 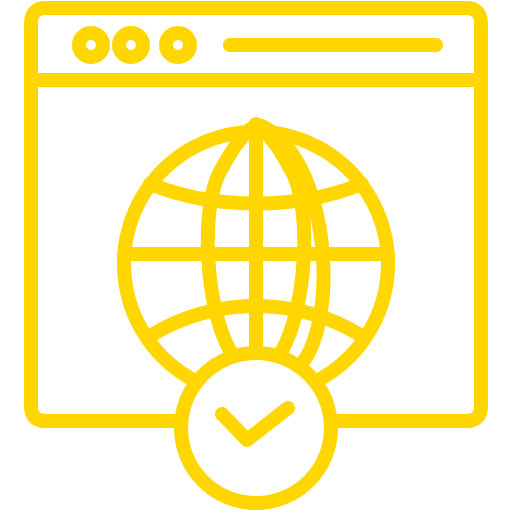 What do you see at coordinates (91, 45) in the screenshot?
I see `window-dot-1-icon` at bounding box center [91, 45].